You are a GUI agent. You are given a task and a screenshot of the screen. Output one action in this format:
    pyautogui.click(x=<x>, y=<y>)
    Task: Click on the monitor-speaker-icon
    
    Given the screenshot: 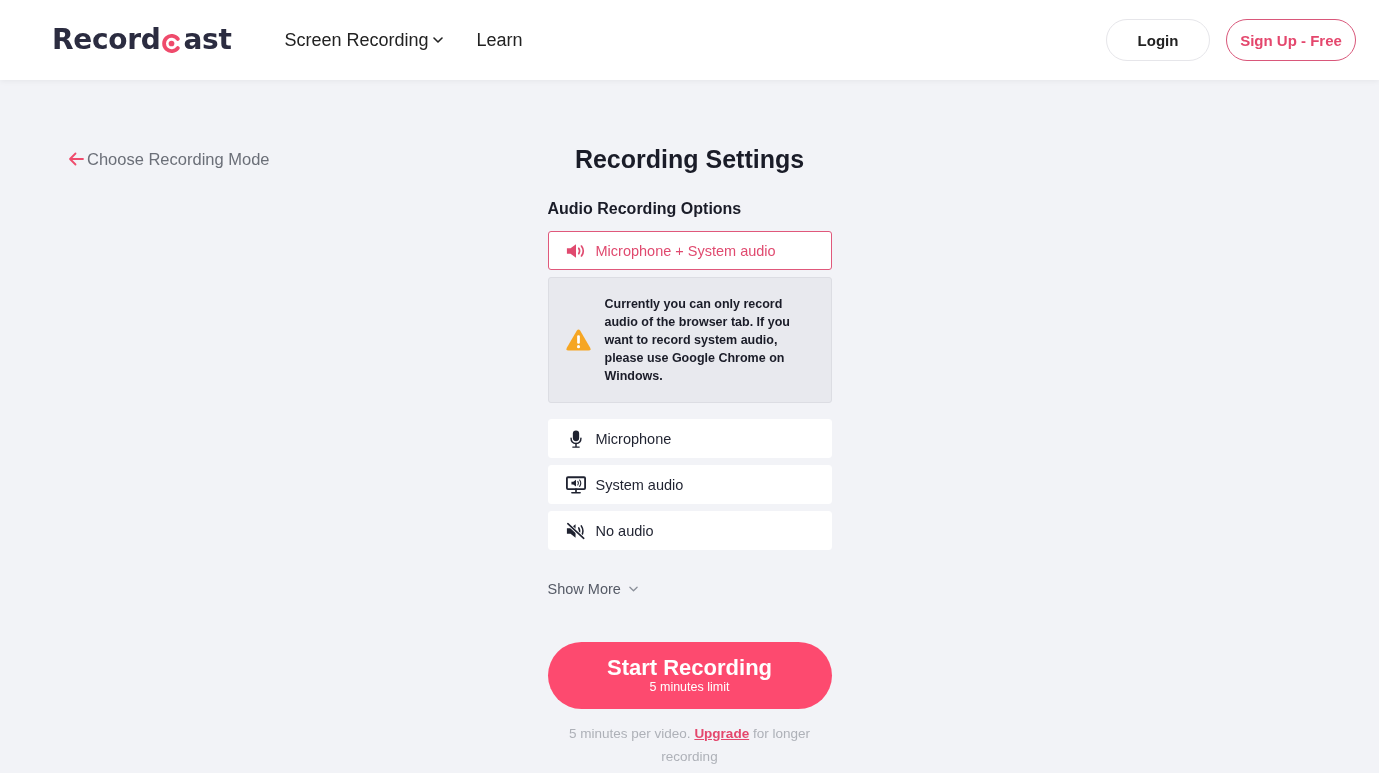 What is the action you would take?
    pyautogui.click(x=575, y=484)
    